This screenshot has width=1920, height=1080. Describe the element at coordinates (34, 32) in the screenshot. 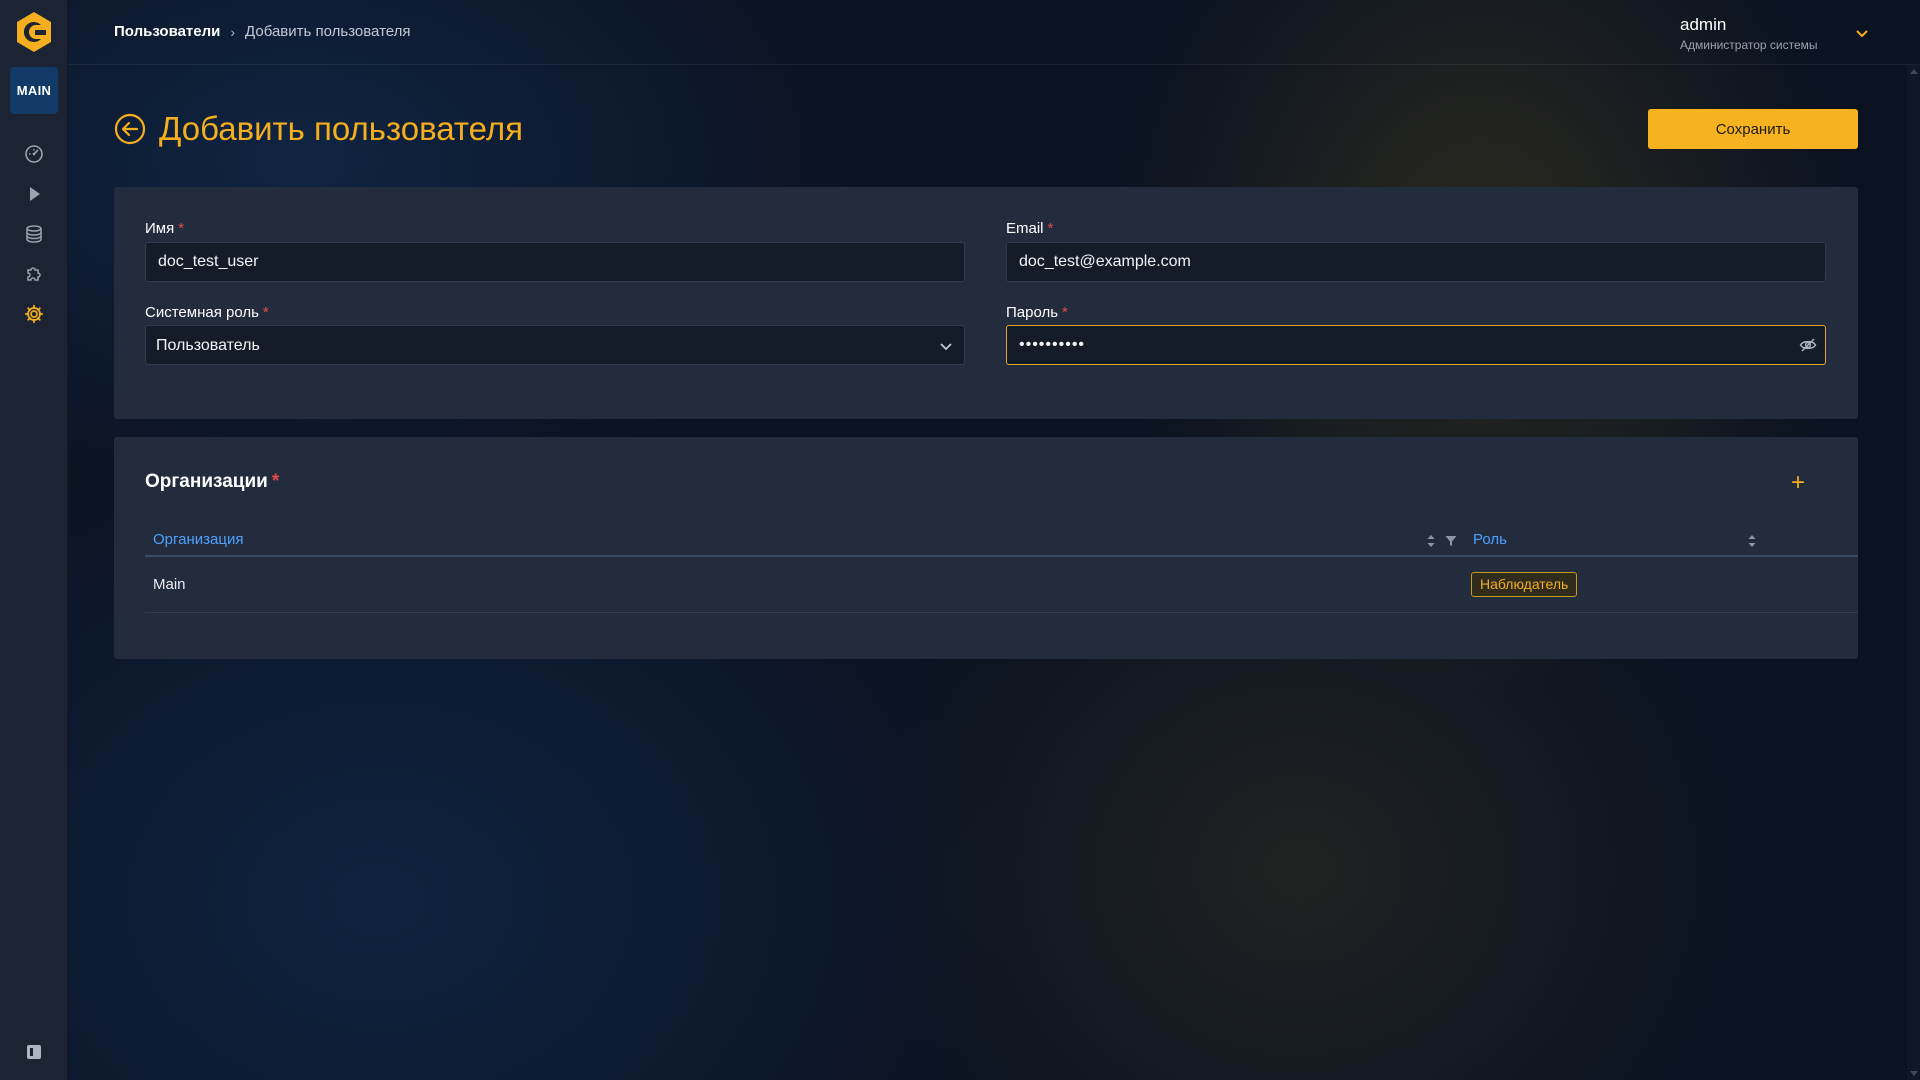

I see `app-logo-icon` at that location.